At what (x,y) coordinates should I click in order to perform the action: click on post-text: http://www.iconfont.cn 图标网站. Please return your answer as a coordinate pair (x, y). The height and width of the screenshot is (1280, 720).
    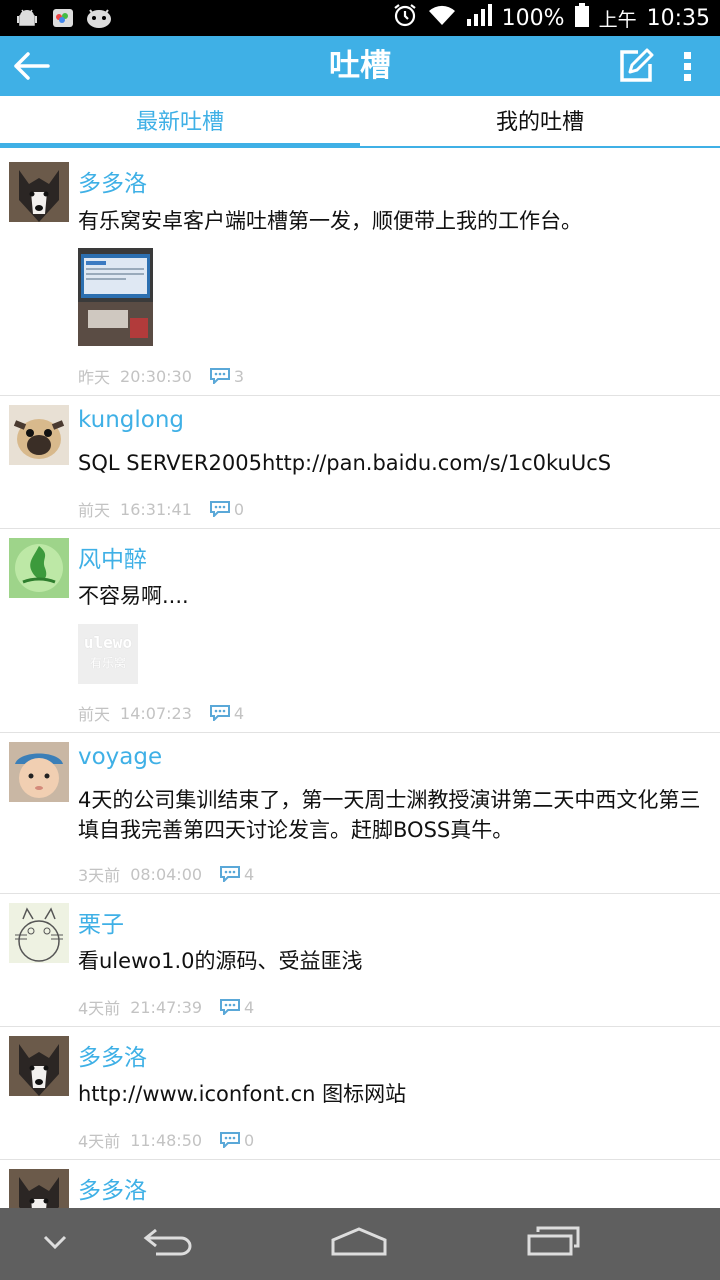
    Looking at the image, I should click on (242, 1094).